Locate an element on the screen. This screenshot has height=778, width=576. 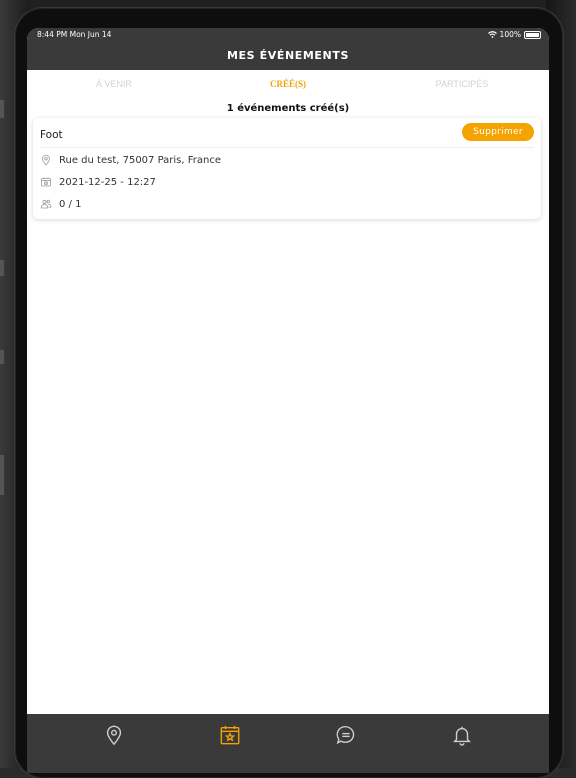
event-address: Rue du test, 75007 Paris, France is located at coordinates (140, 160).